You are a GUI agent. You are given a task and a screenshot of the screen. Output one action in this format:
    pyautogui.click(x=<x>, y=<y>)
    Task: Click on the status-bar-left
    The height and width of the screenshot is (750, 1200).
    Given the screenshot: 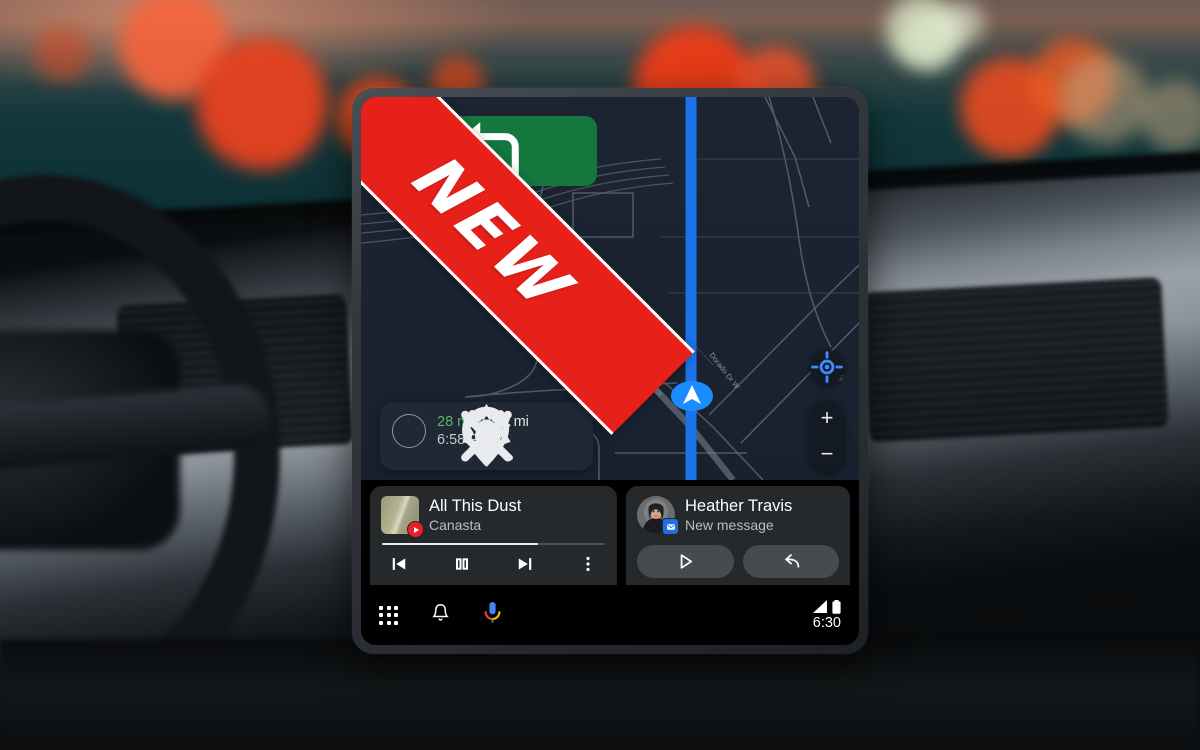 What is the action you would take?
    pyautogui.click(x=440, y=615)
    